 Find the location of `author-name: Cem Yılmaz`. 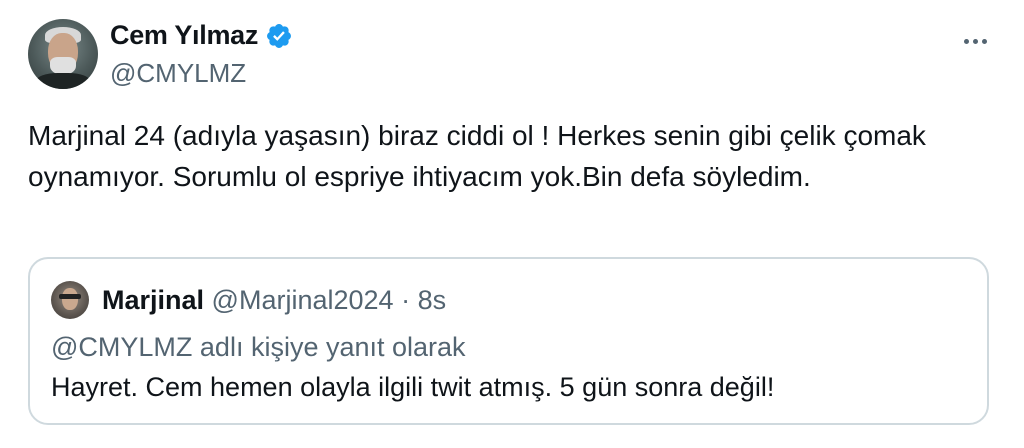

author-name: Cem Yılmaz is located at coordinates (184, 35).